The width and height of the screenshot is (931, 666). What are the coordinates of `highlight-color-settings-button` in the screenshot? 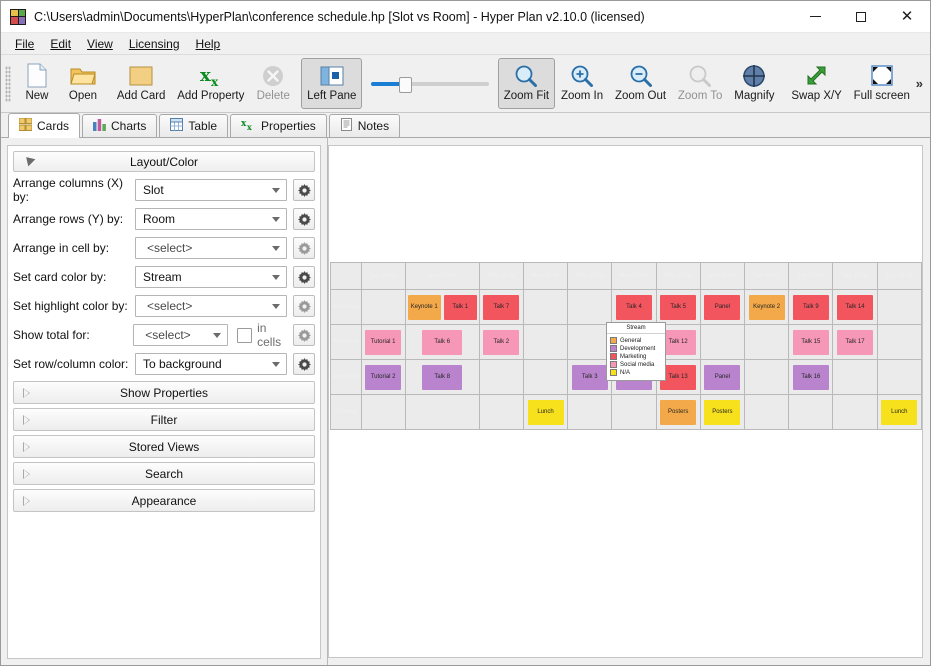 It's located at (304, 306).